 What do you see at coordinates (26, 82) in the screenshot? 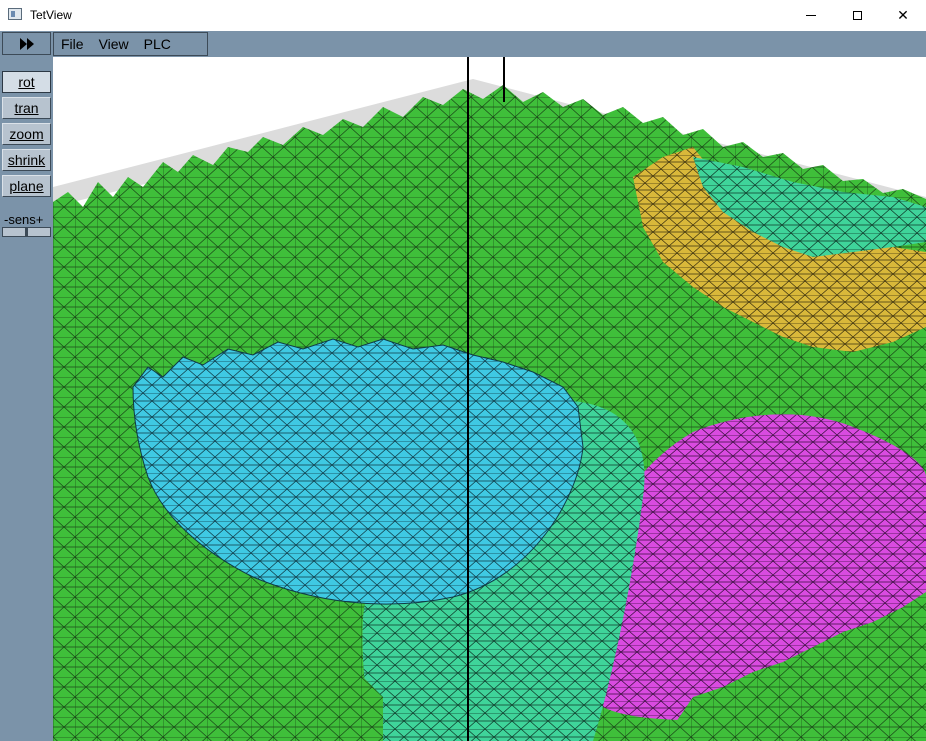
I see `rot-button: rot` at bounding box center [26, 82].